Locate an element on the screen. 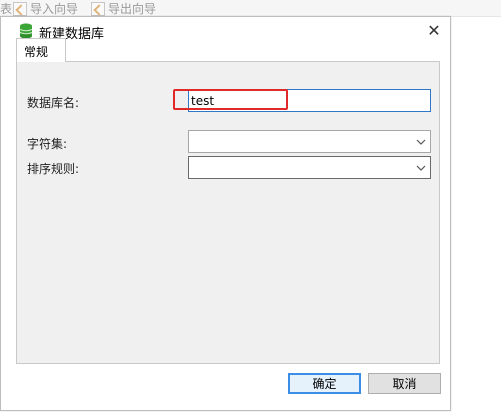 This screenshot has width=501, height=415. export-icon is located at coordinates (98, 8).